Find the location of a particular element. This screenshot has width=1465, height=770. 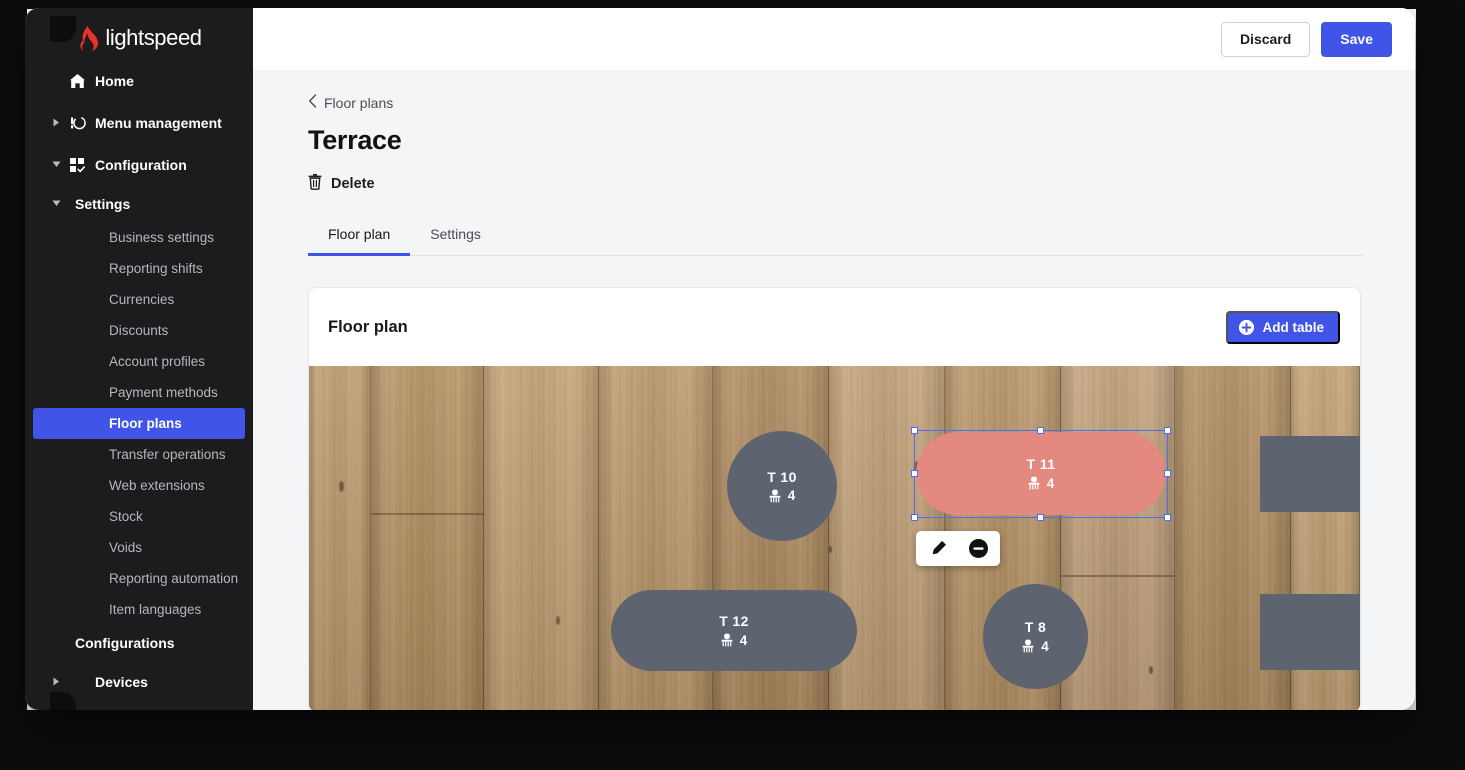

sidebar-item-transfer-operations: Transfer operations is located at coordinates (139, 454).